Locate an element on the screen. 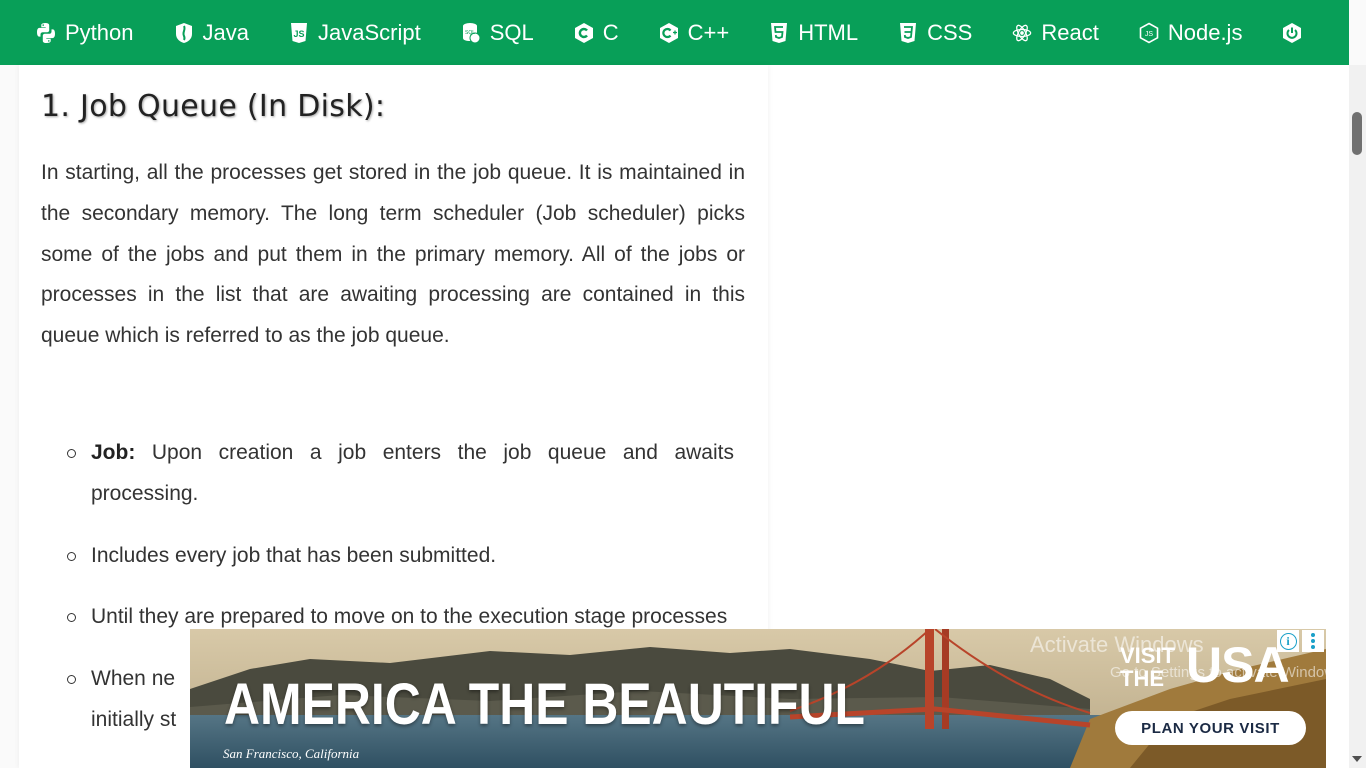 This screenshot has height=768, width=1366. scrollbar-thumb is located at coordinates (1357, 133).